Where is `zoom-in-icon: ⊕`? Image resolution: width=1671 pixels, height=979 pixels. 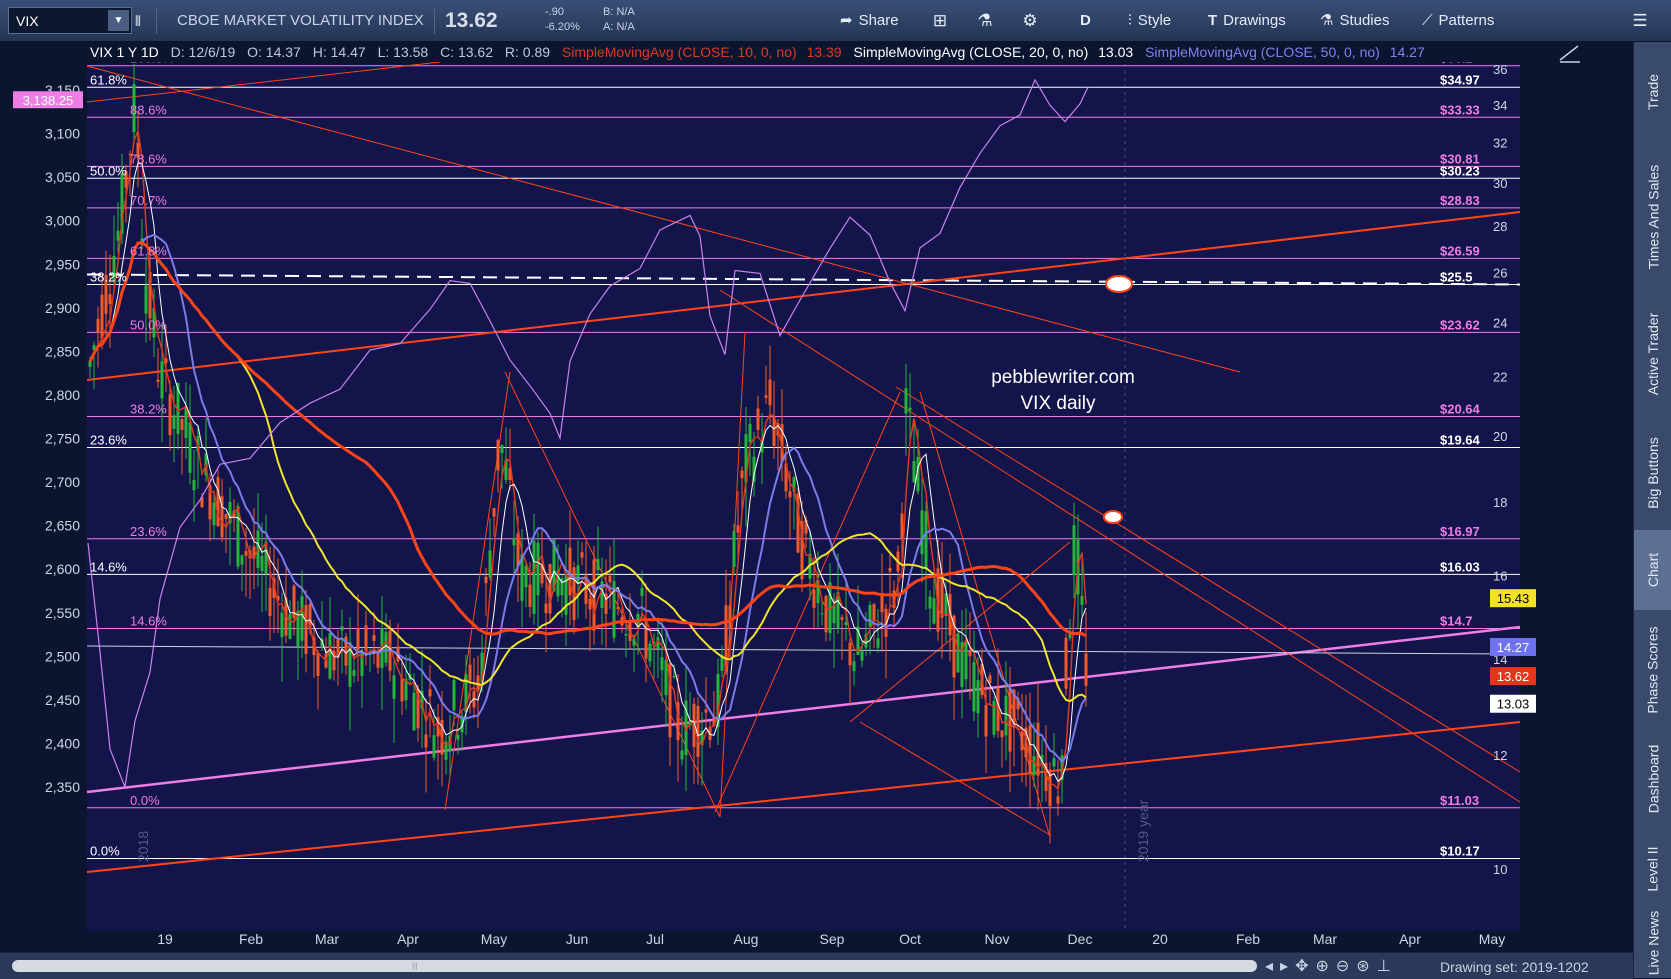
zoom-in-icon: ⊕ is located at coordinates (1325, 966).